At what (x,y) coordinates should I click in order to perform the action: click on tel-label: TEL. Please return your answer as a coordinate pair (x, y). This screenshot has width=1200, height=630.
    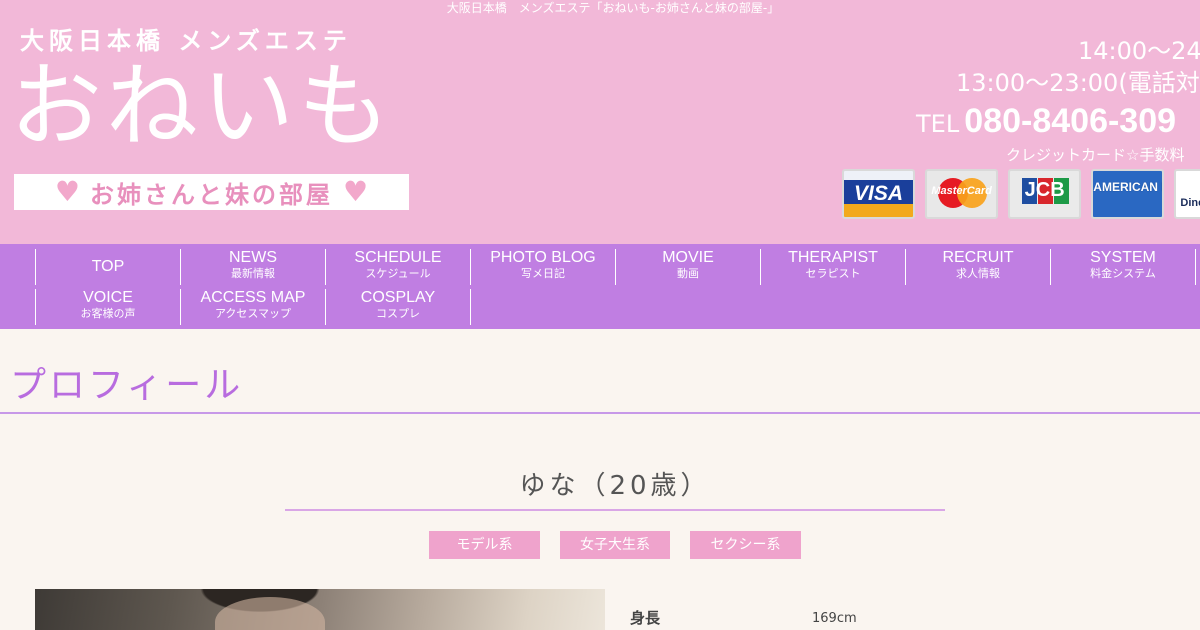
    Looking at the image, I should click on (938, 124).